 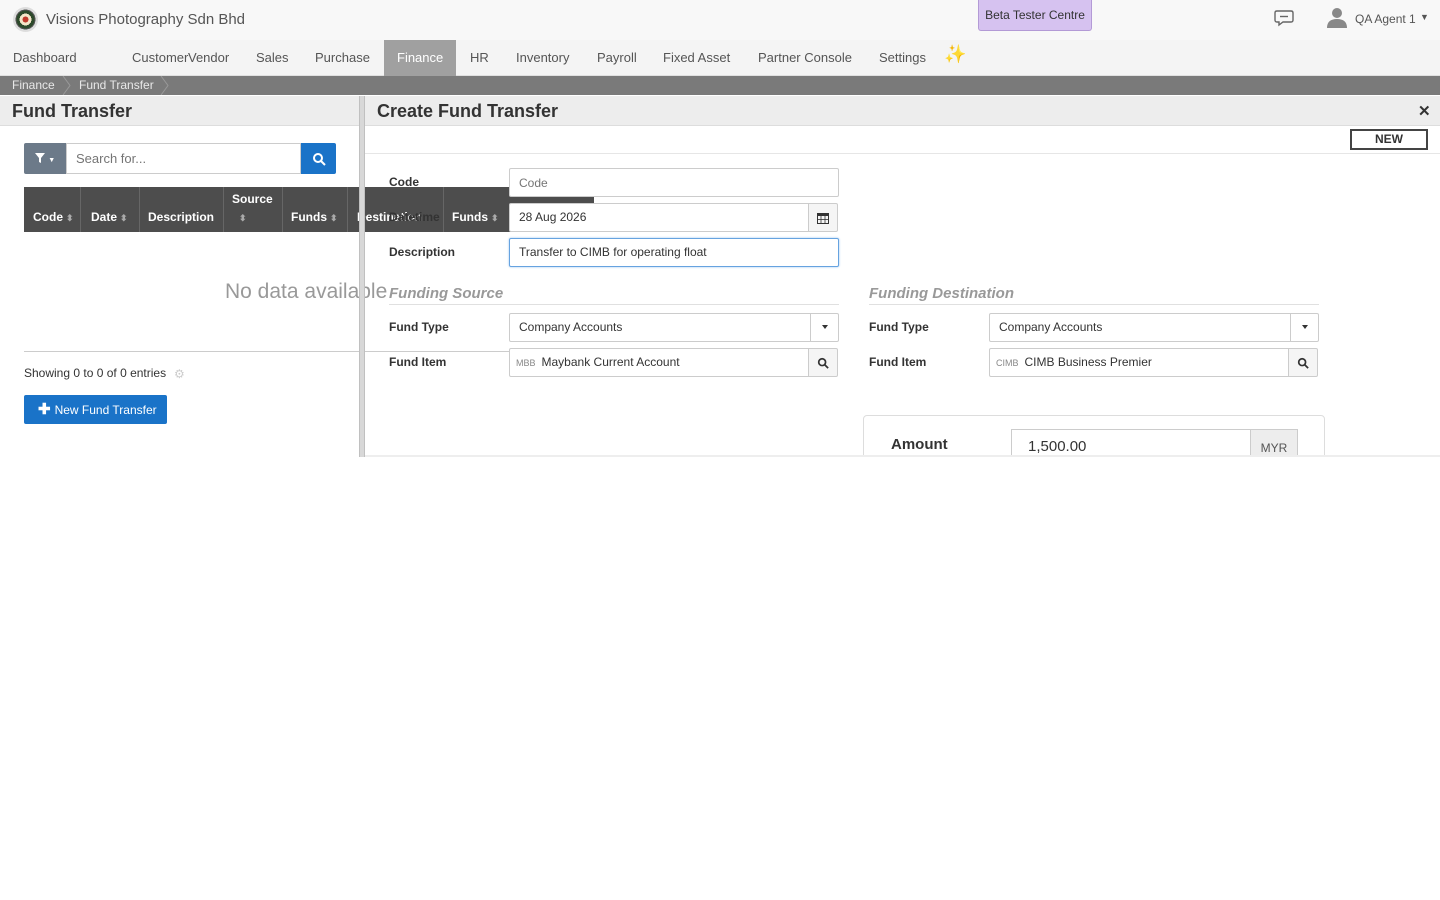 I want to click on chat-icon, so click(x=1284, y=18).